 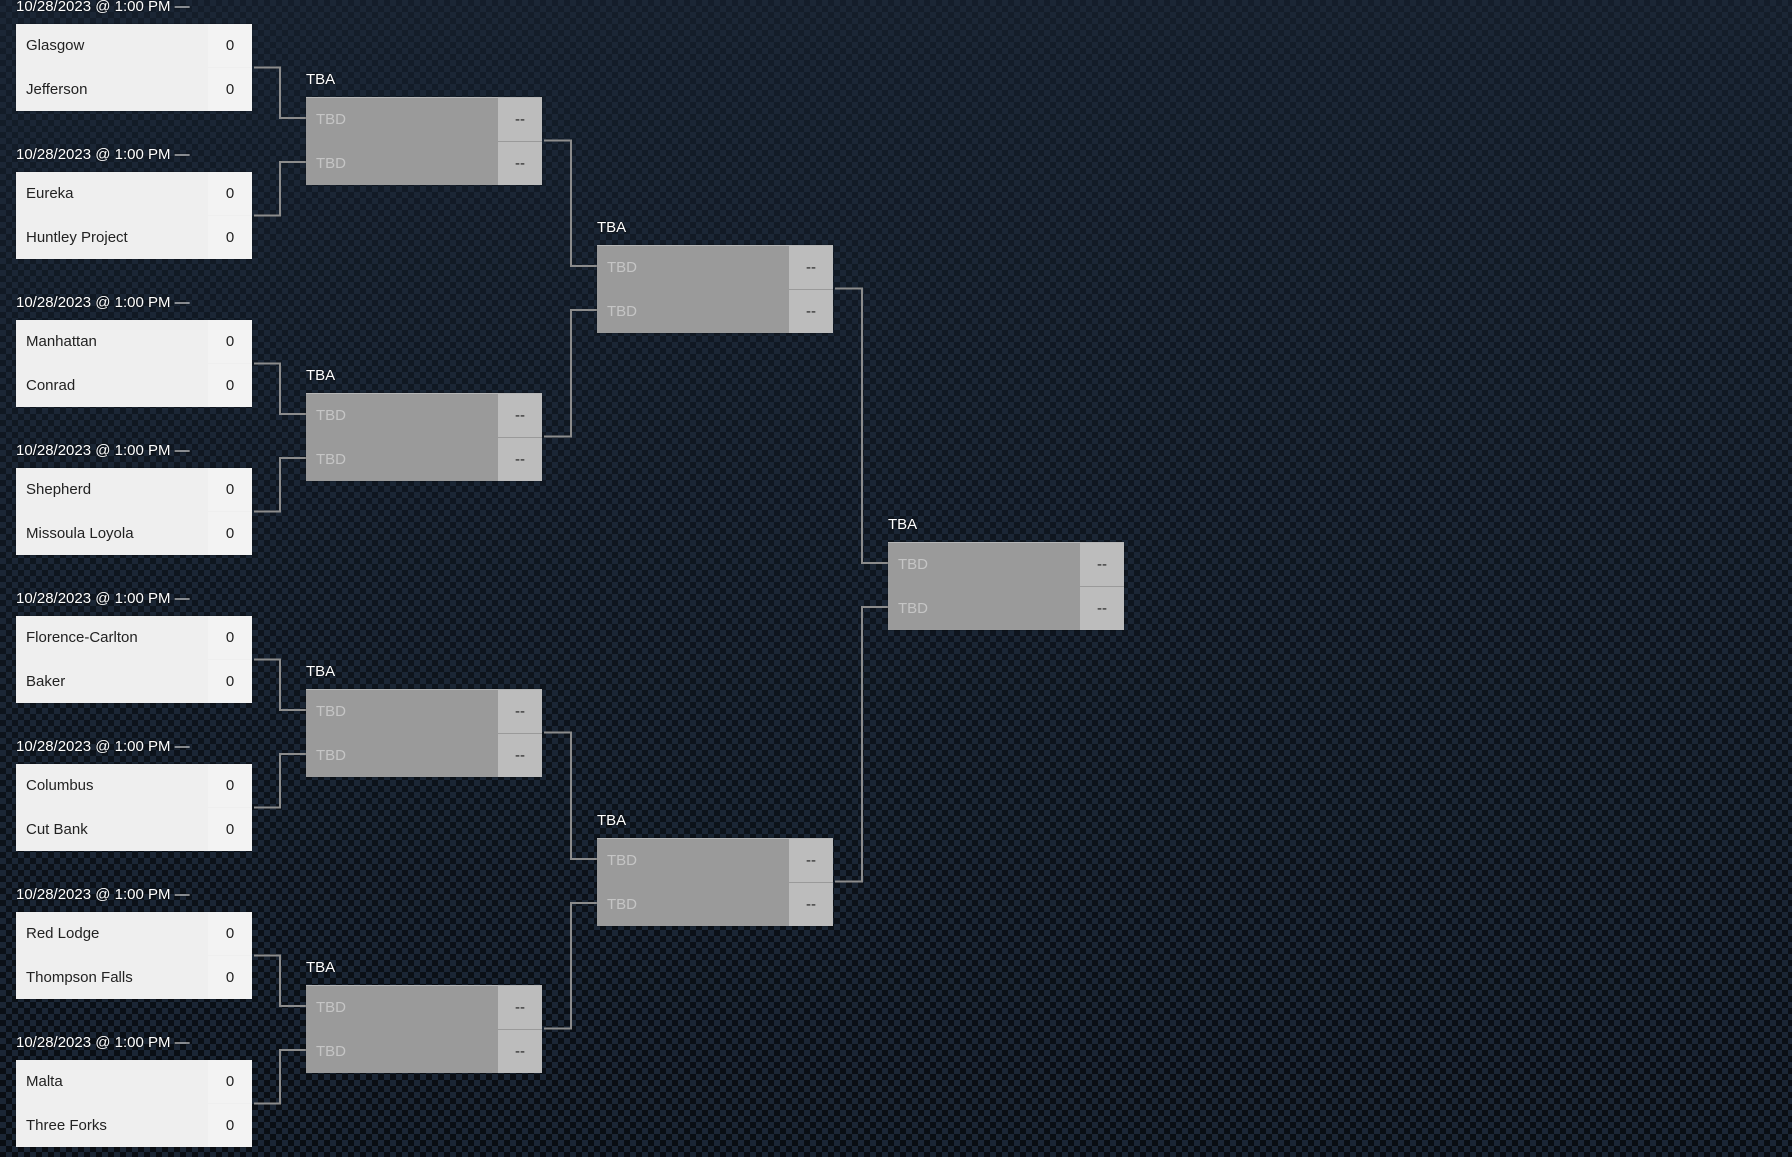 What do you see at coordinates (46, 681) in the screenshot?
I see `team-name: Baker` at bounding box center [46, 681].